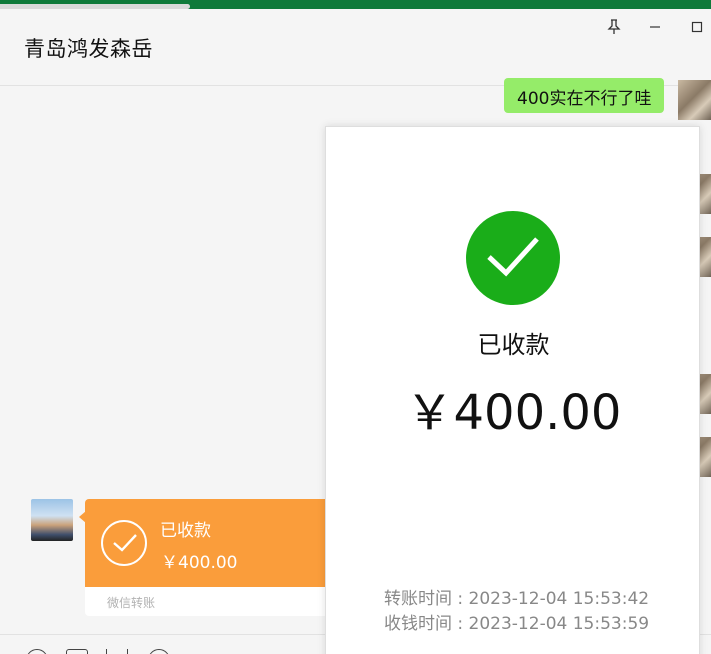  Describe the element at coordinates (88, 49) in the screenshot. I see `chat-title: 青岛鸿发森岳` at that location.